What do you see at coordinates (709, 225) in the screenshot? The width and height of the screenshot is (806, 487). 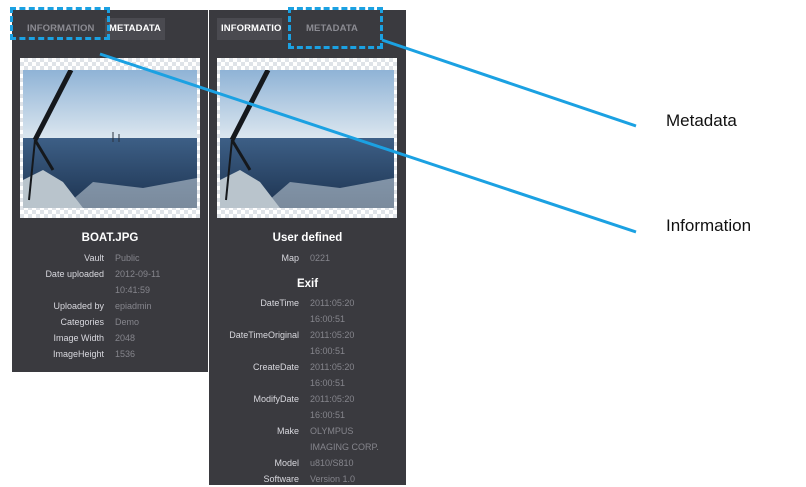 I see `callout-label-information: Information` at bounding box center [709, 225].